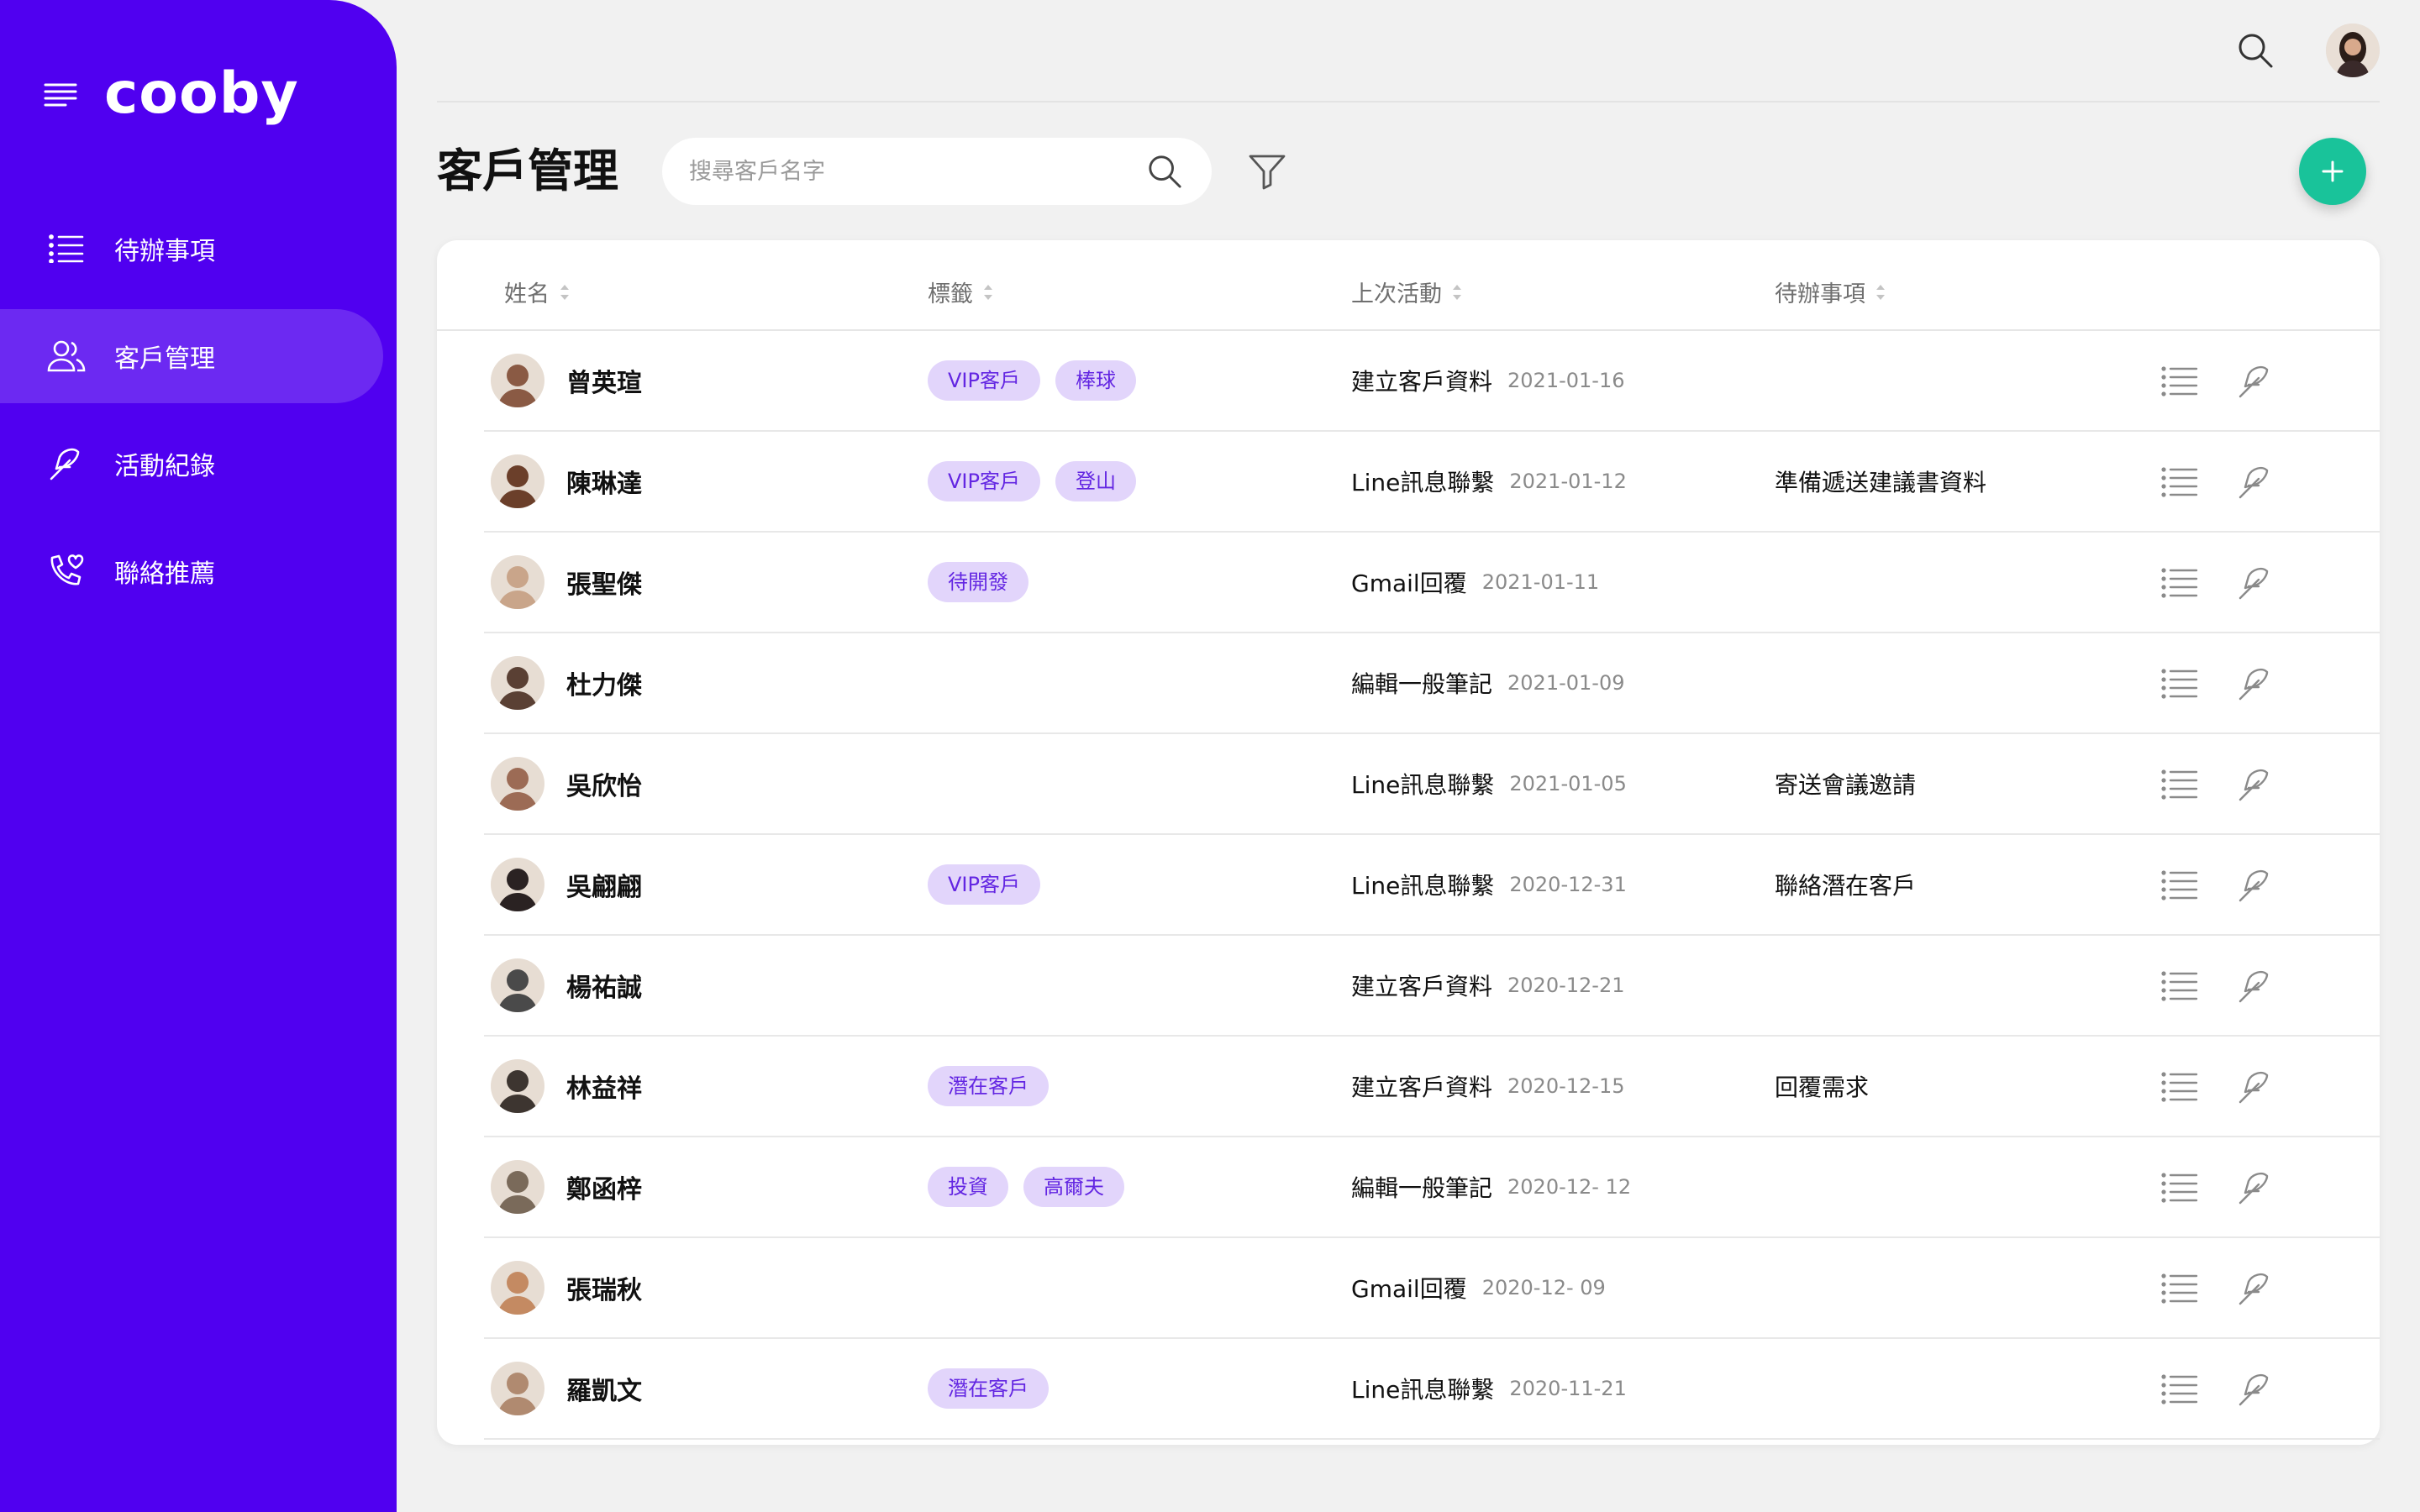 The width and height of the screenshot is (2420, 1512). What do you see at coordinates (1073, 1187) in the screenshot?
I see `tag-badge: 高爾夫` at bounding box center [1073, 1187].